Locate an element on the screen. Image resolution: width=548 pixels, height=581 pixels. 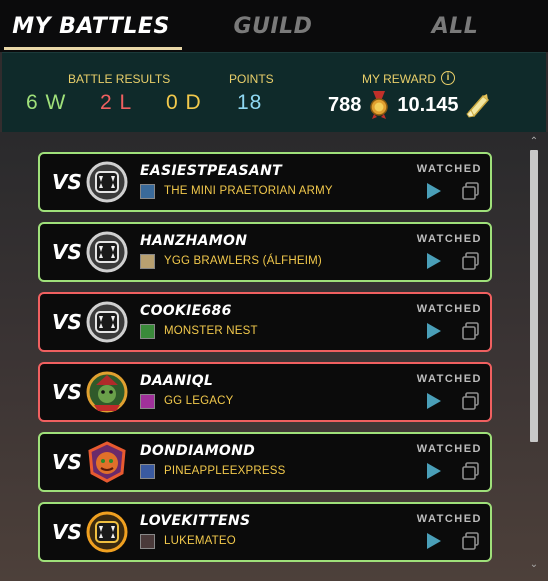
opponent-guild: THE MINI PRAETORIAN ARMY is located at coordinates (248, 191).